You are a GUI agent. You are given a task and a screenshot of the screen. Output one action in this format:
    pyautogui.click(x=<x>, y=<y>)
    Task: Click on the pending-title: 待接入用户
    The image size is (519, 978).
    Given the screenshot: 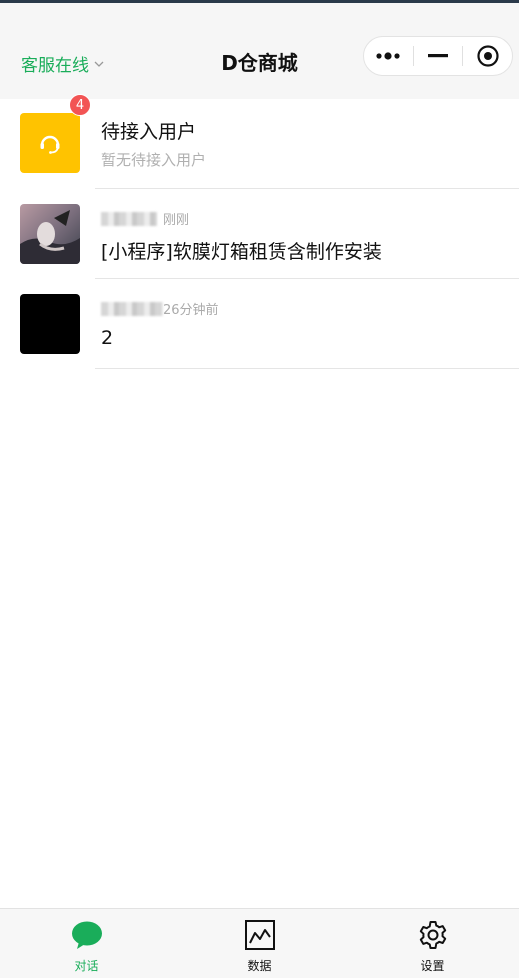 What is the action you would take?
    pyautogui.click(x=149, y=132)
    